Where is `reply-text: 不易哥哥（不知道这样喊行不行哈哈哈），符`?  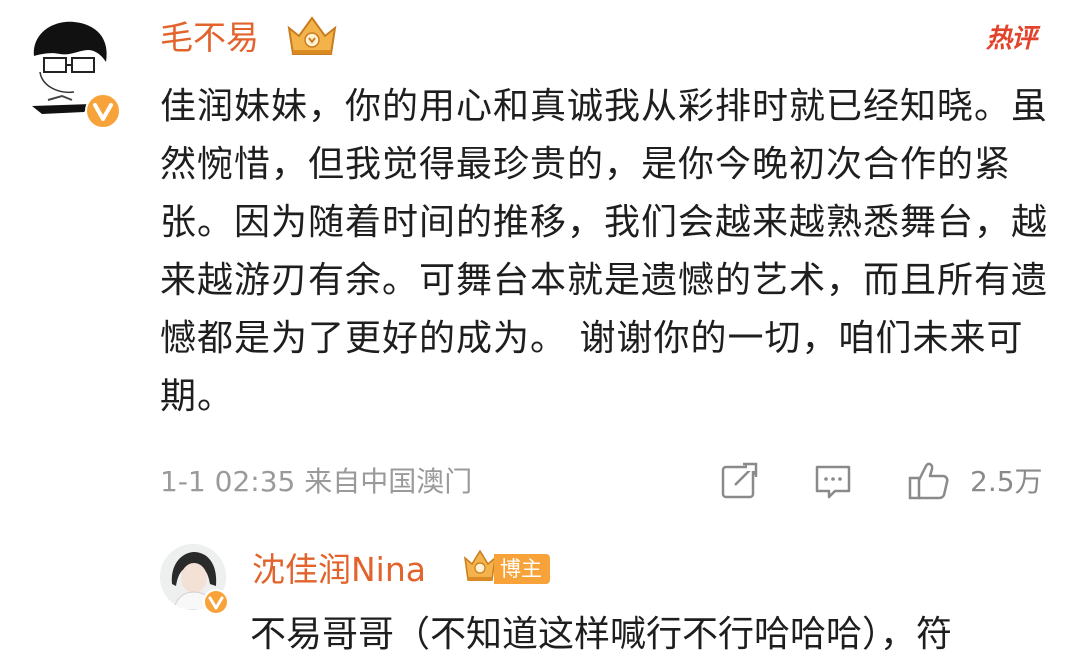 reply-text: 不易哥哥（不知道这样喊行不行哈哈哈），符 is located at coordinates (601, 634).